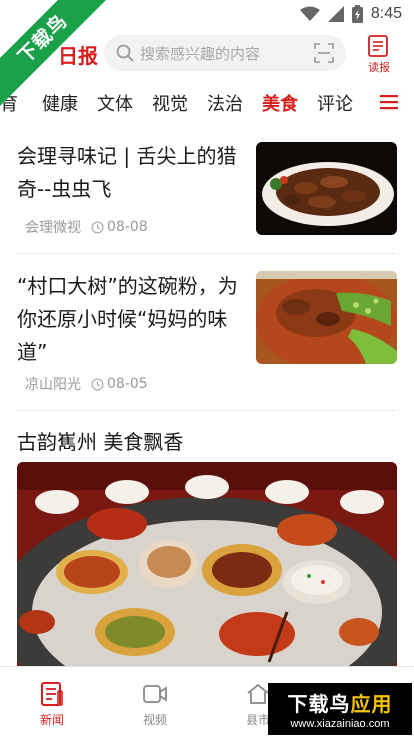 Image resolution: width=414 pixels, height=737 pixels. Describe the element at coordinates (100, 440) in the screenshot. I see `feature-title: 古韵嶲州 美食飘香` at that location.